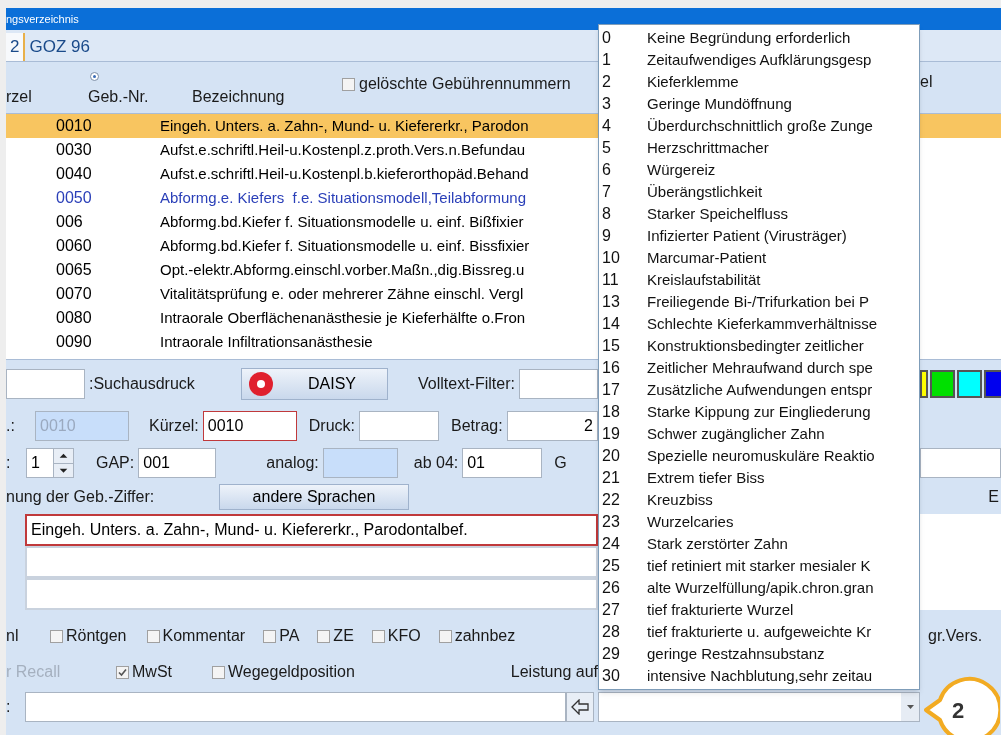 This screenshot has height=735, width=1001. Describe the element at coordinates (238, 96) in the screenshot. I see `column-header: Bezeichnung` at that location.